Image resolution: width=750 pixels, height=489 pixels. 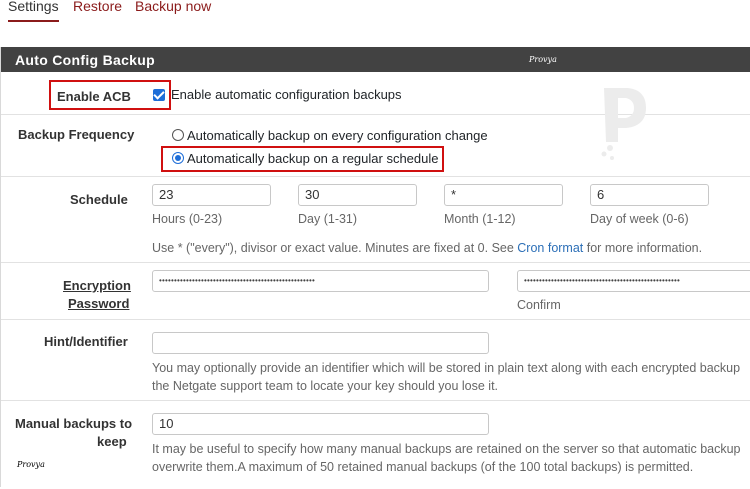 I want to click on cron-format-link: Cron format, so click(x=550, y=248).